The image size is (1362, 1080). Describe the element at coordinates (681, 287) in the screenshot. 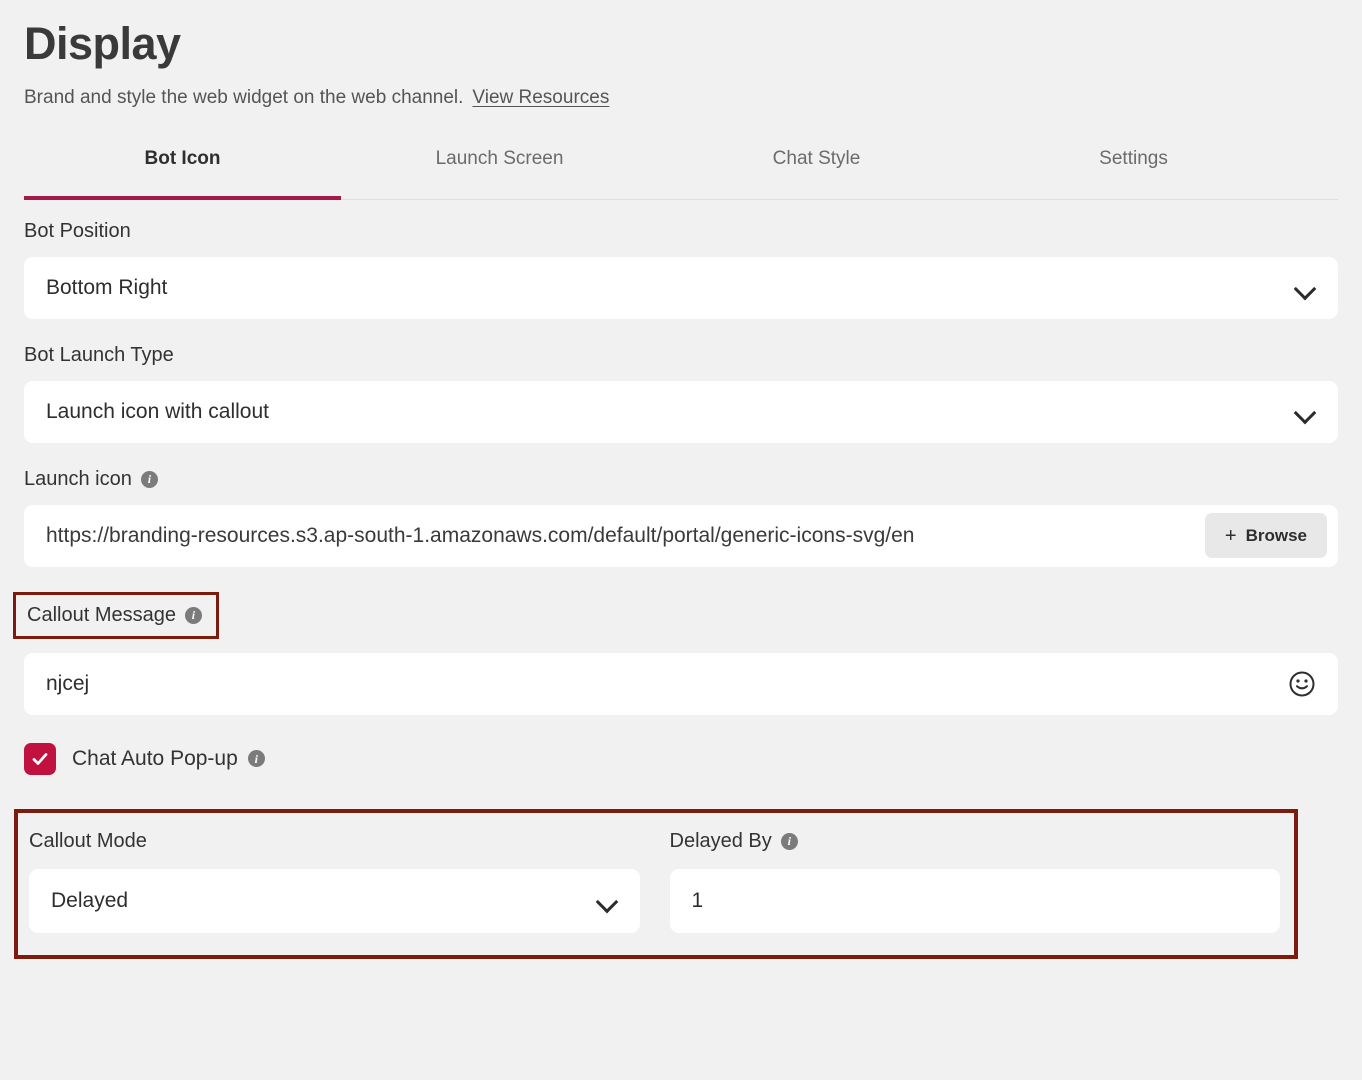

I see `bot-position-select: Bottom Right` at that location.